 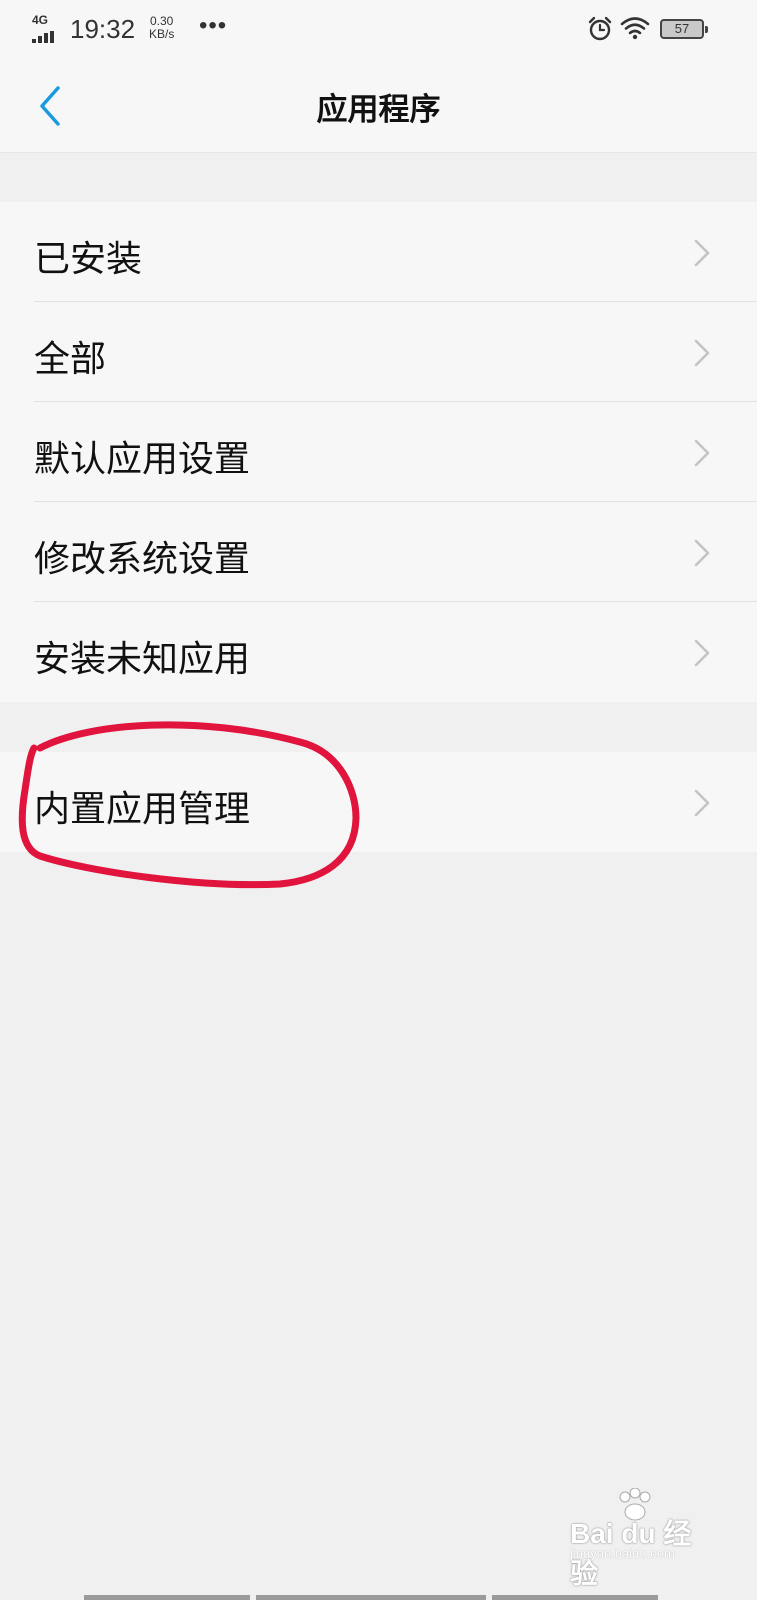 I want to click on list-item-label: 内置应用管理, so click(x=142, y=809).